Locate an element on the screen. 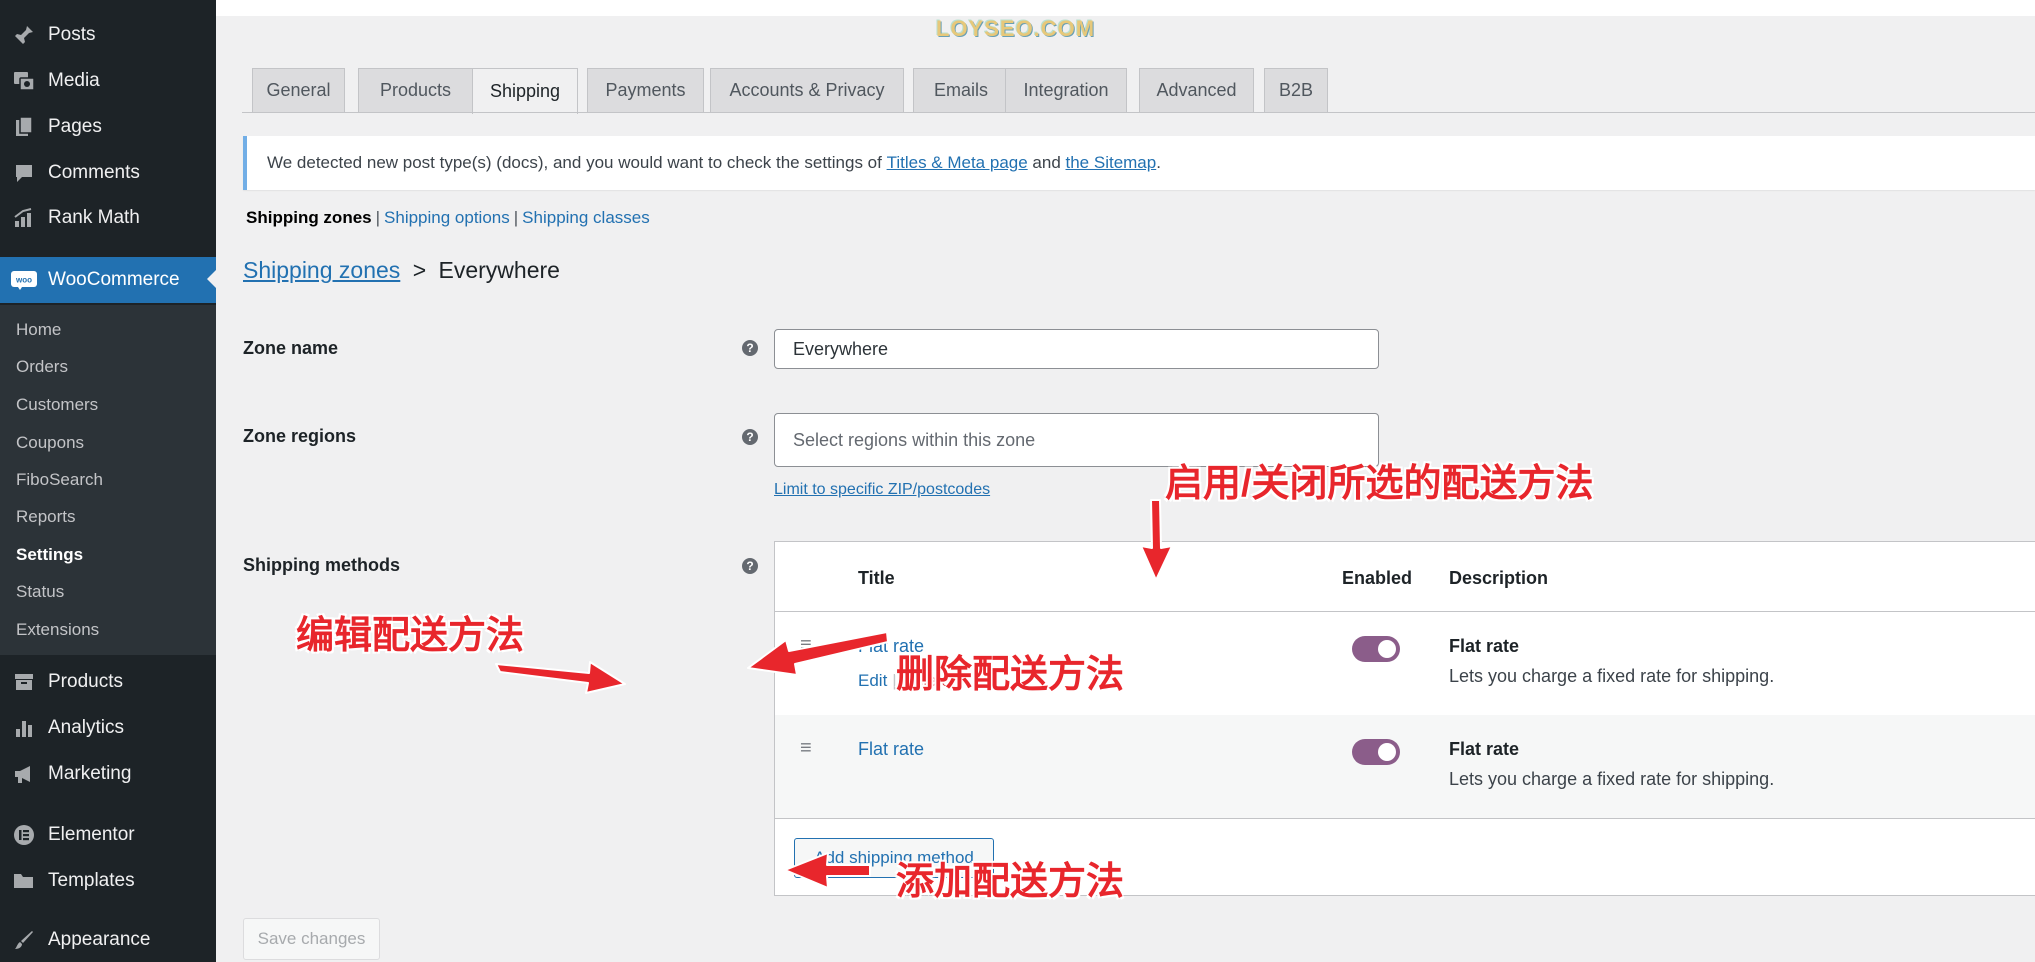  table-divider is located at coordinates (1405, 818).